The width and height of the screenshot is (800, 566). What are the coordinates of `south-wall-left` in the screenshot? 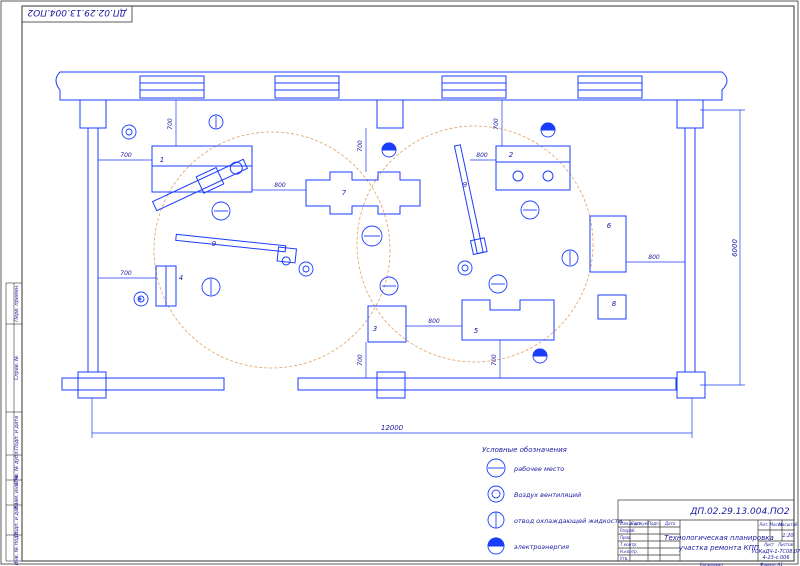 It's located at (143, 384).